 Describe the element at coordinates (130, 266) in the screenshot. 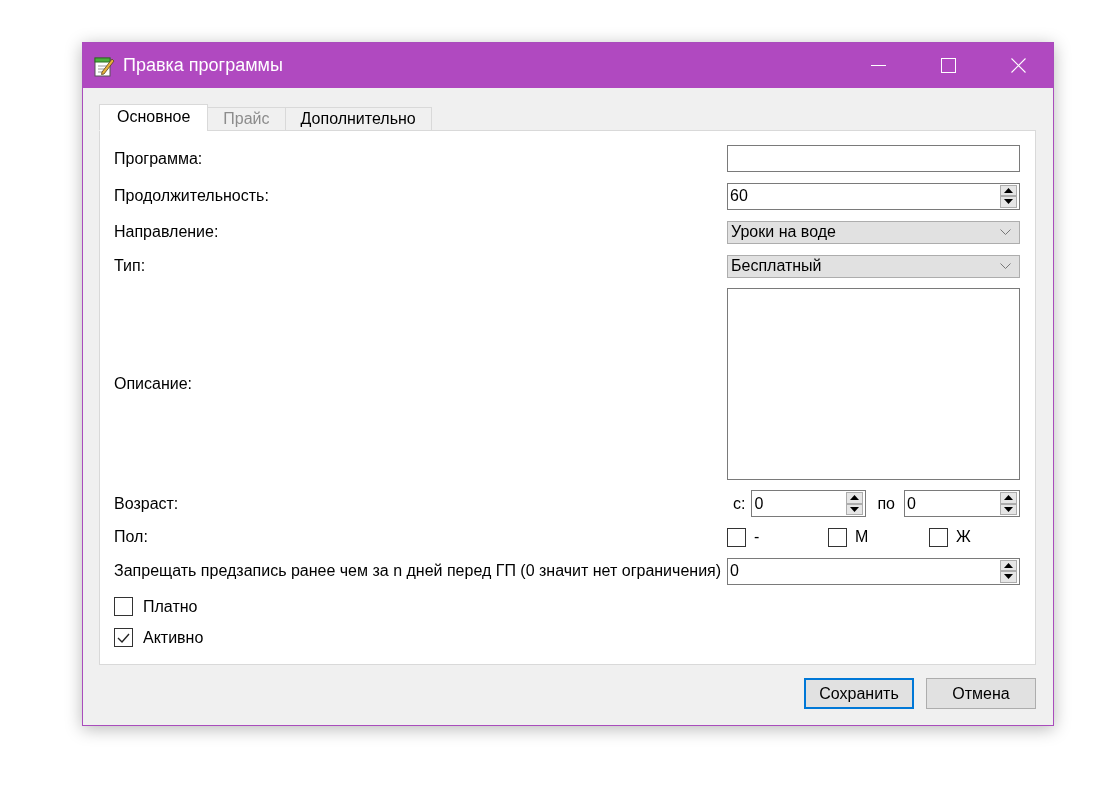

I see `field-label: Тип:` at that location.